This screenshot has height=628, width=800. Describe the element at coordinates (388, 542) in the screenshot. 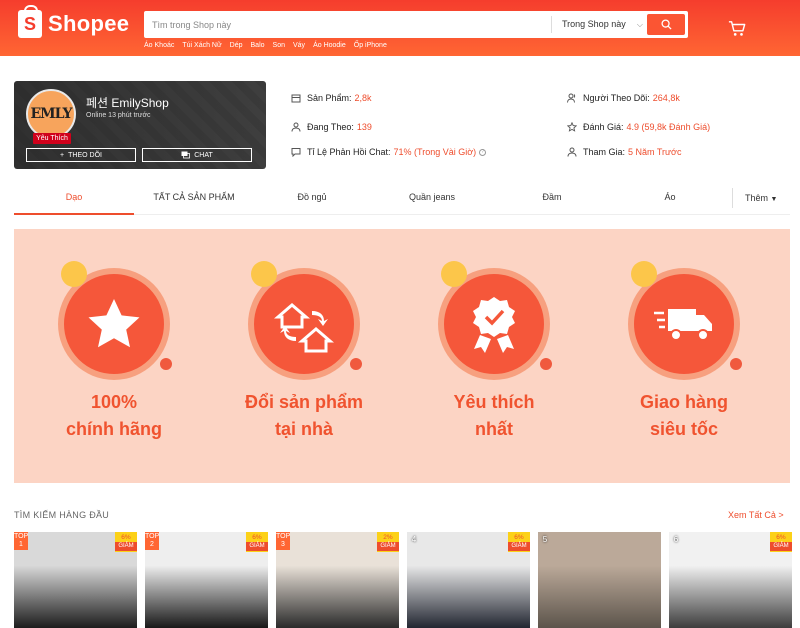

I see `discount-badge: 2% GIẢM` at that location.